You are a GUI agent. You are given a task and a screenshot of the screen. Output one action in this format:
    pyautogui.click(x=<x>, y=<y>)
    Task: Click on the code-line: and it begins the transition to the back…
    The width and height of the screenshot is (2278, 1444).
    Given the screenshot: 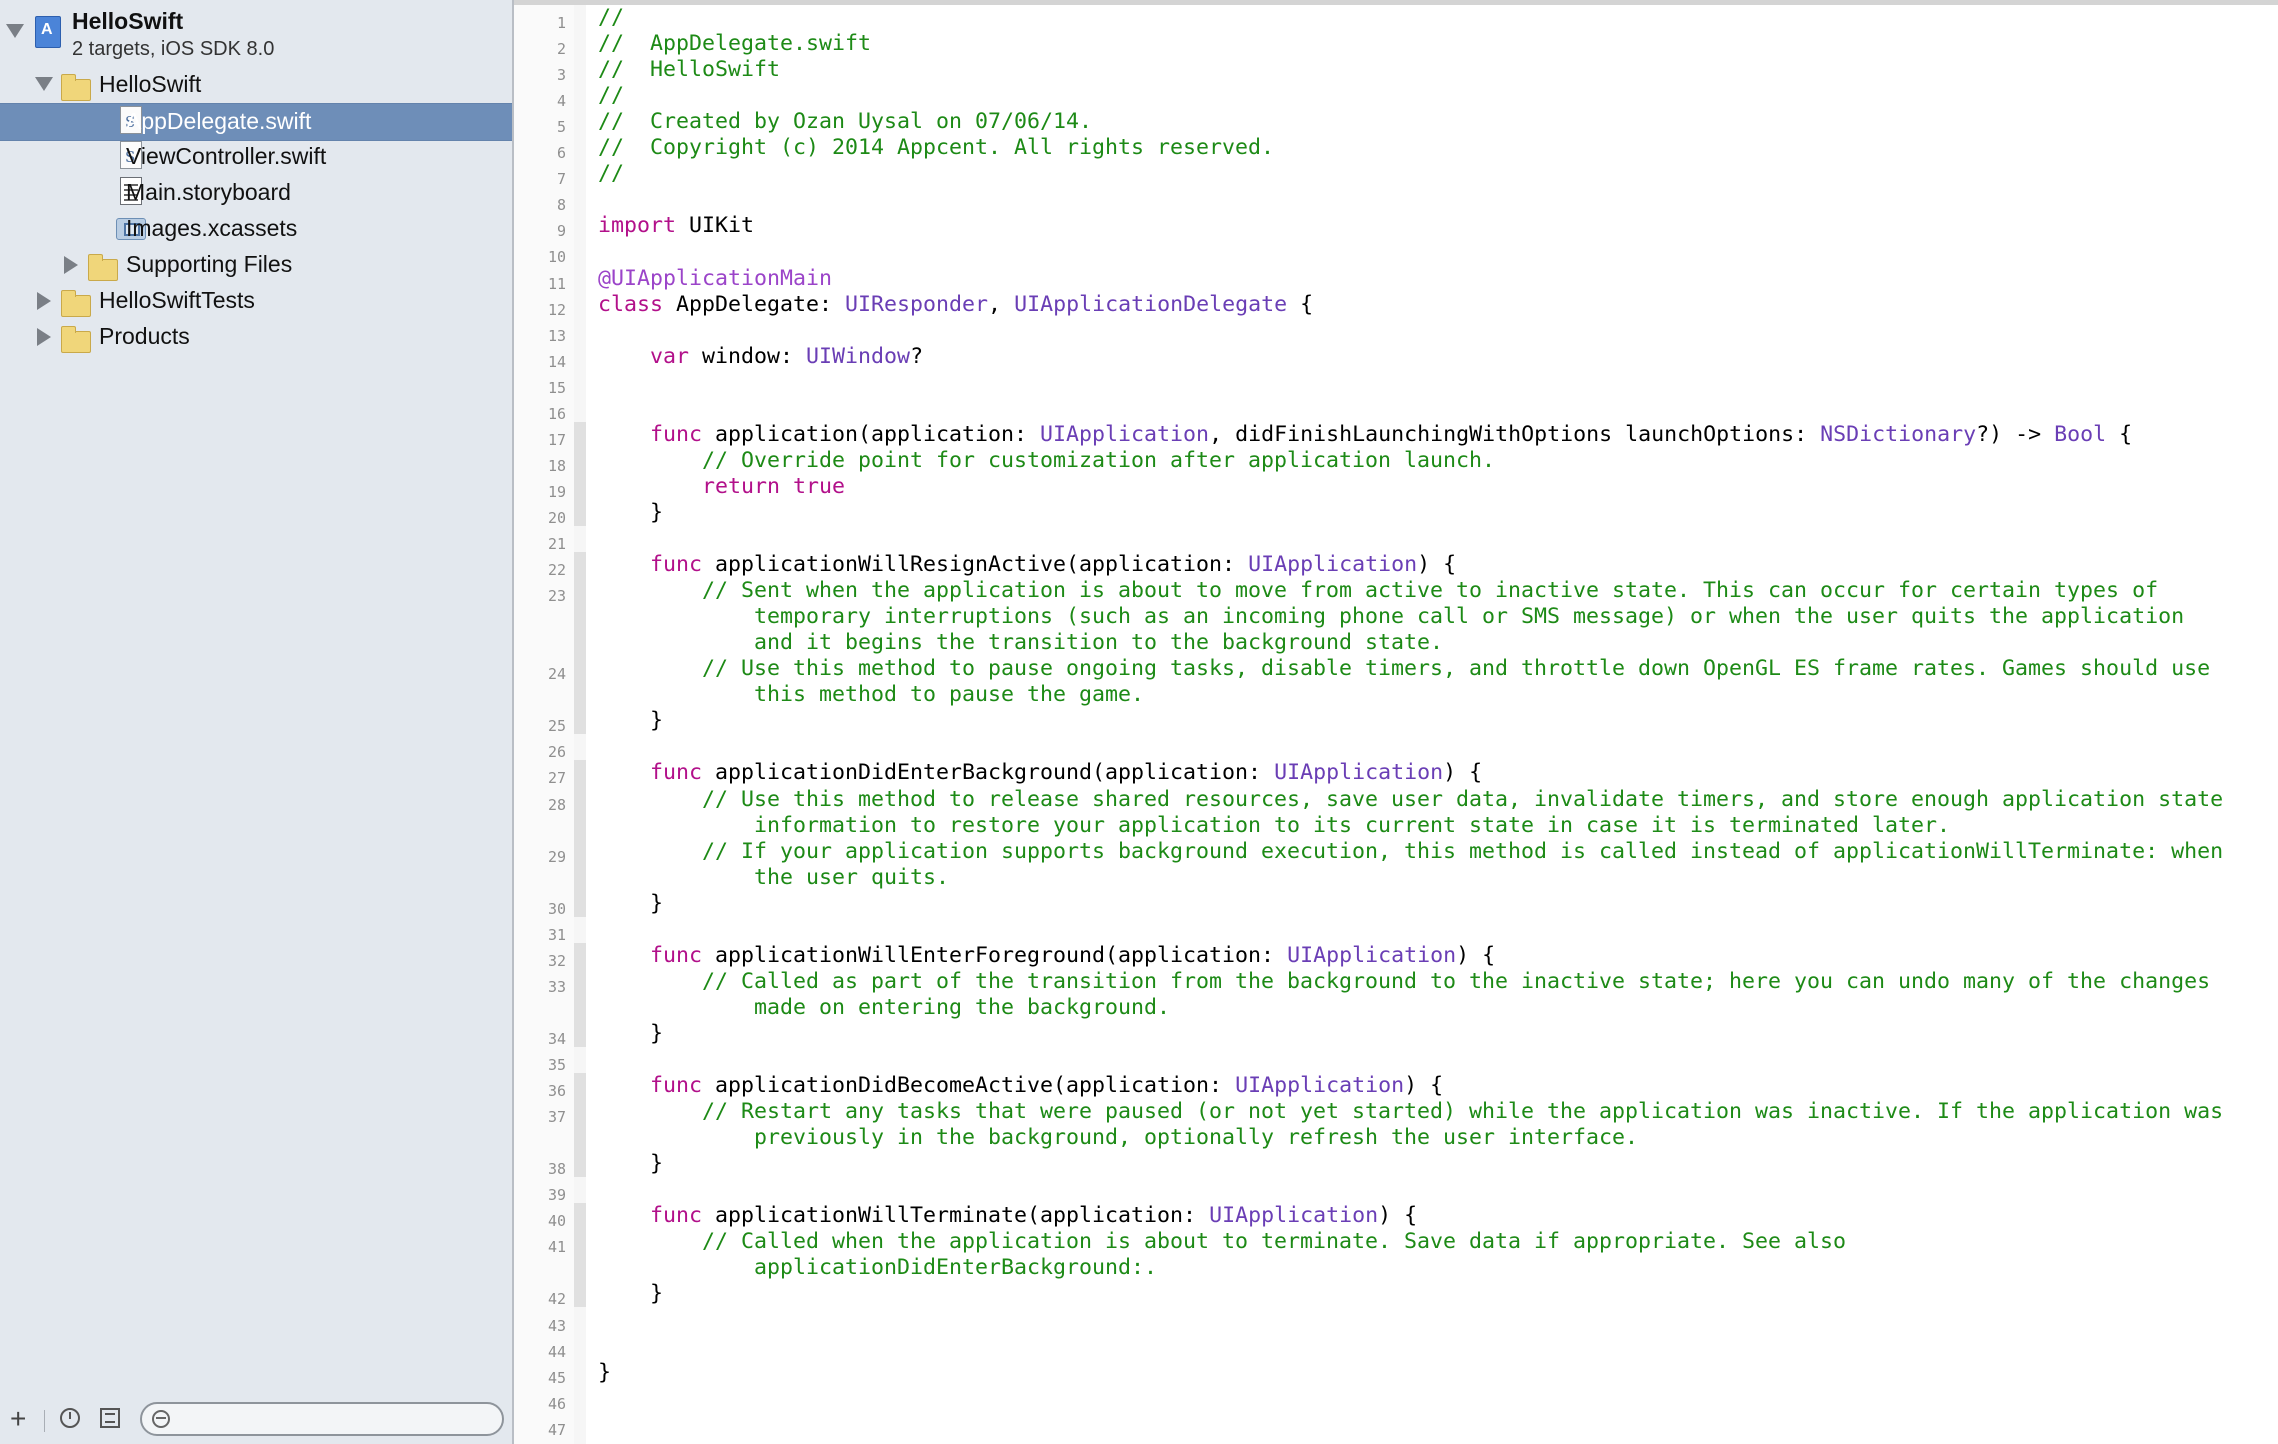 What is the action you would take?
    pyautogui.click(x=1020, y=643)
    